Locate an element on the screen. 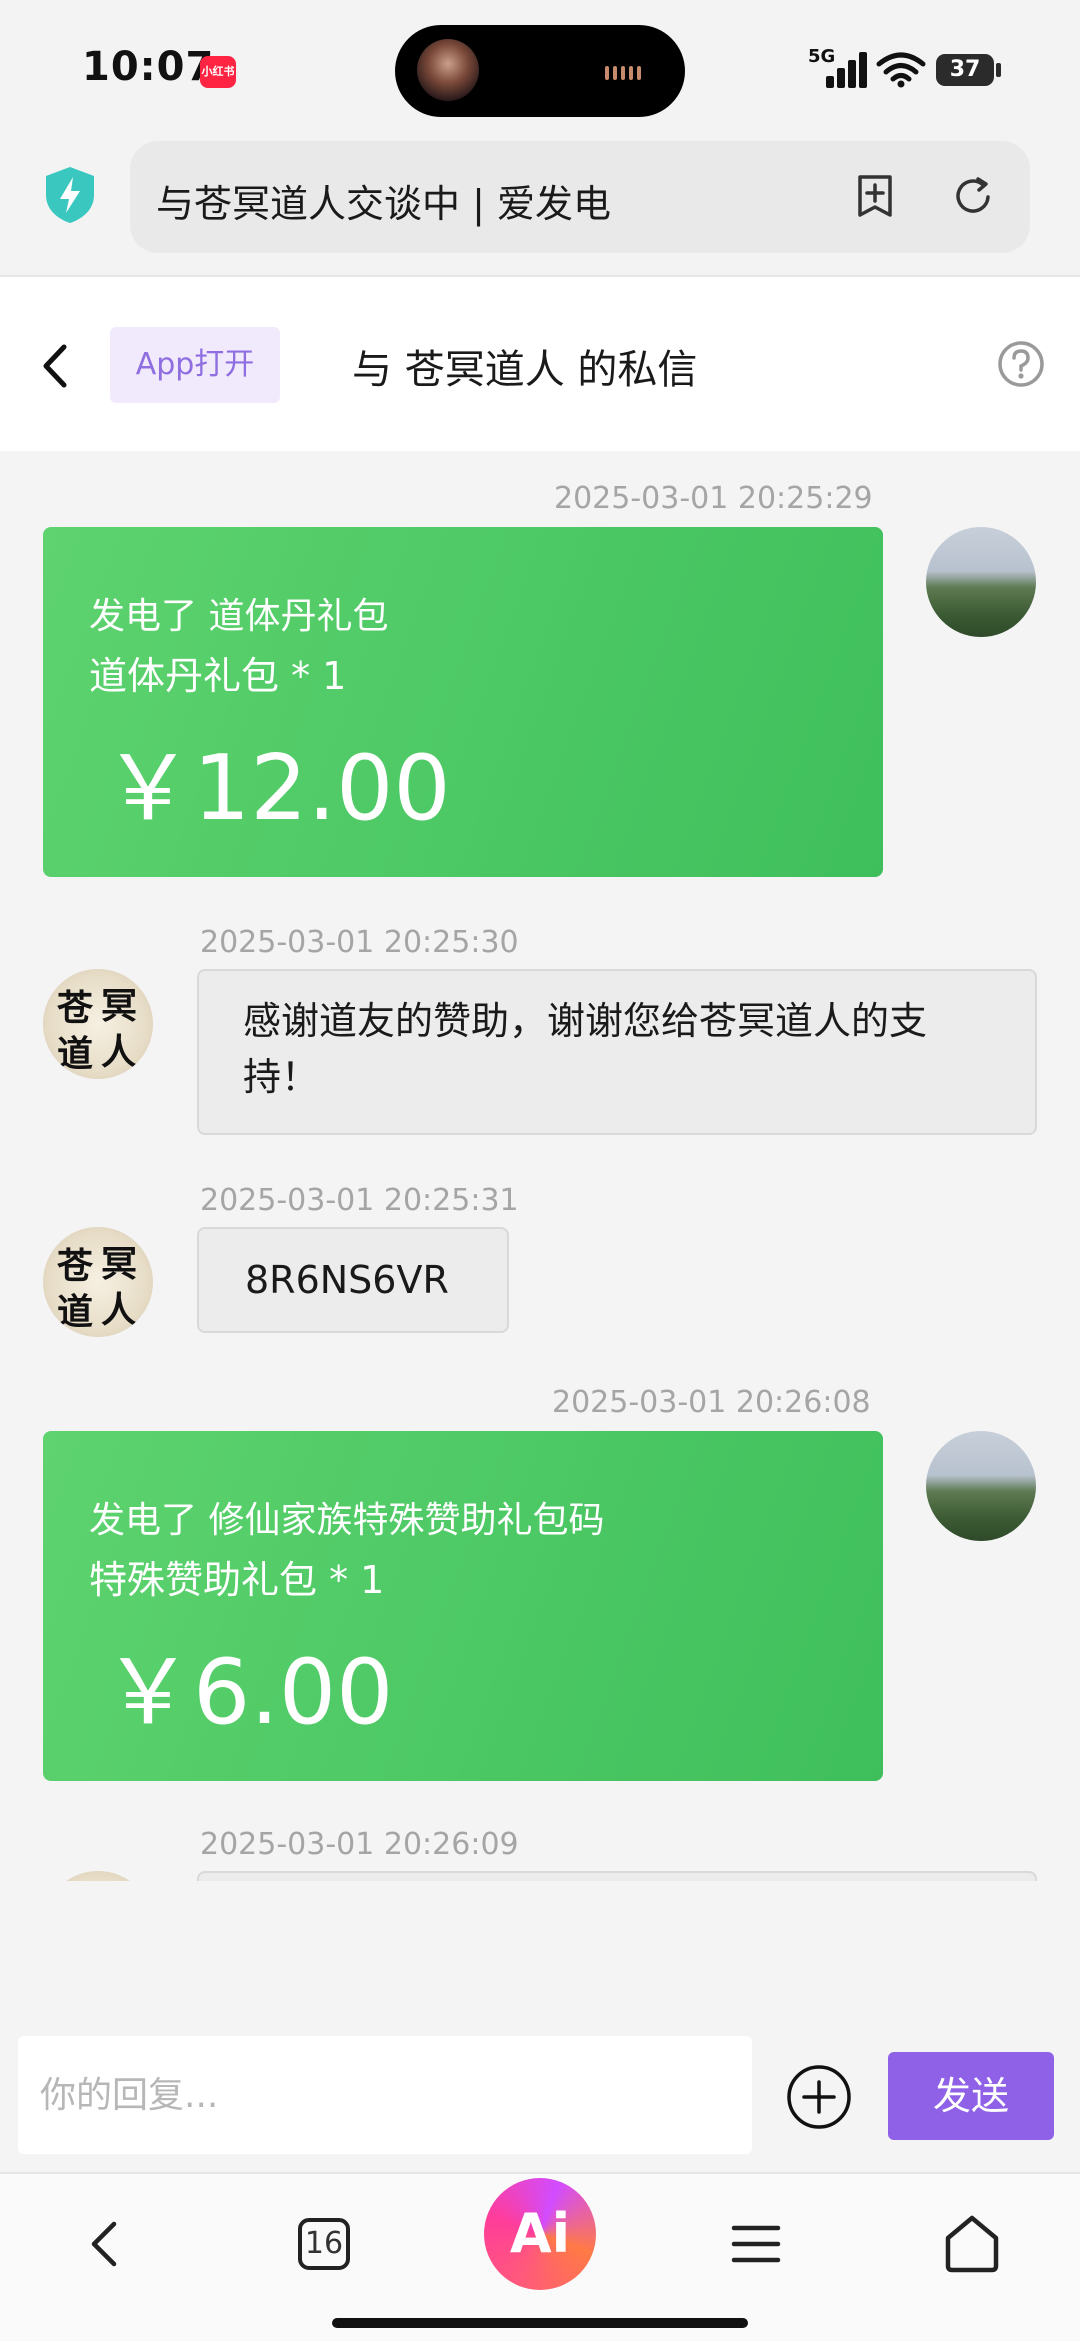 Image resolution: width=1080 pixels, height=2341 pixels. tabs-button: 16 is located at coordinates (324, 2244).